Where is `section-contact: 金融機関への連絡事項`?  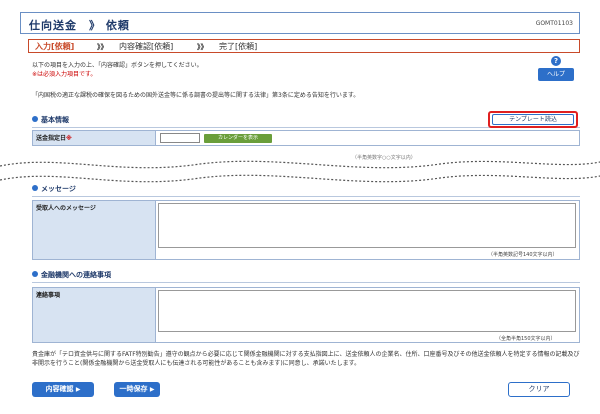 section-contact: 金融機関への連絡事項 is located at coordinates (71, 275).